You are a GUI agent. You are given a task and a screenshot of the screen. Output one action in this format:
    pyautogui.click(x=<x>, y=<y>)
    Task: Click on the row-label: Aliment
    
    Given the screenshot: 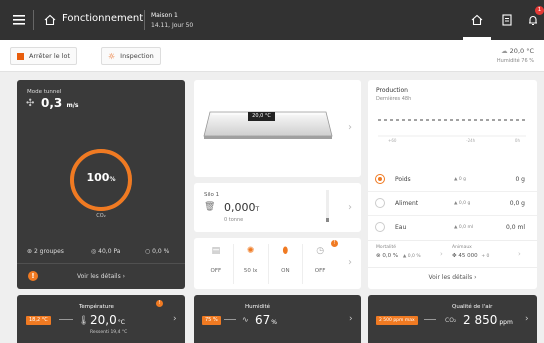 What is the action you would take?
    pyautogui.click(x=407, y=203)
    